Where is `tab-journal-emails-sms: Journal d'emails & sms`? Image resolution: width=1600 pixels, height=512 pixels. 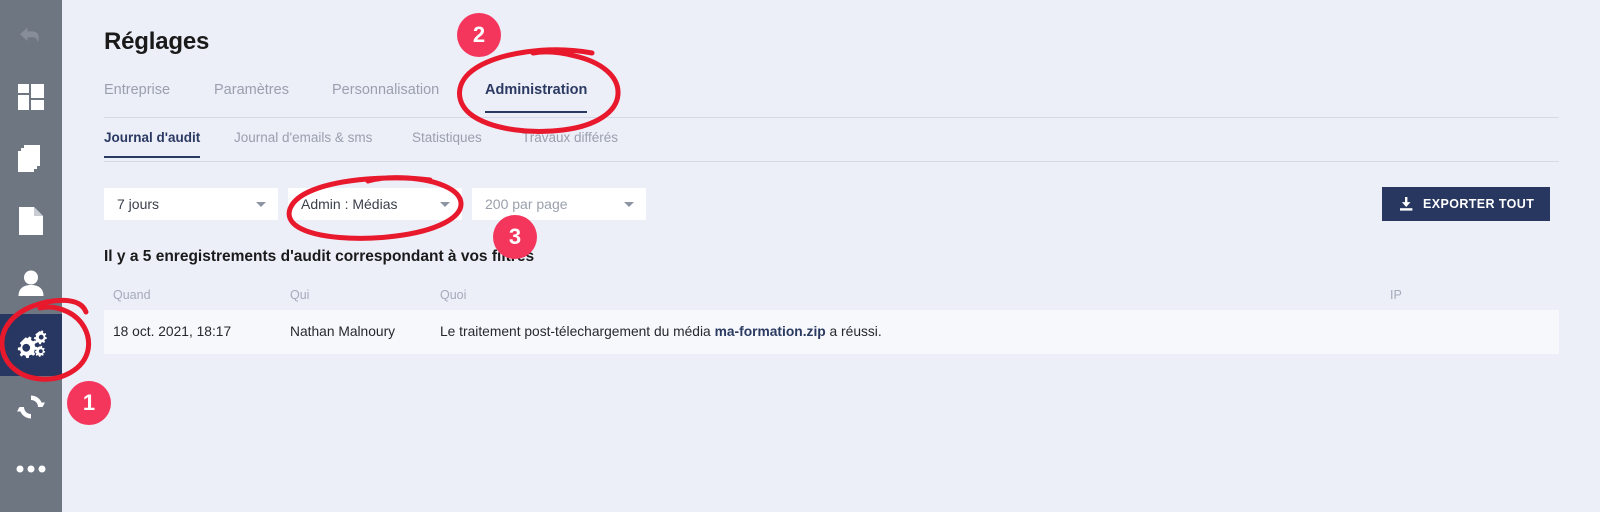 tab-journal-emails-sms: Journal d'emails & sms is located at coordinates (303, 143).